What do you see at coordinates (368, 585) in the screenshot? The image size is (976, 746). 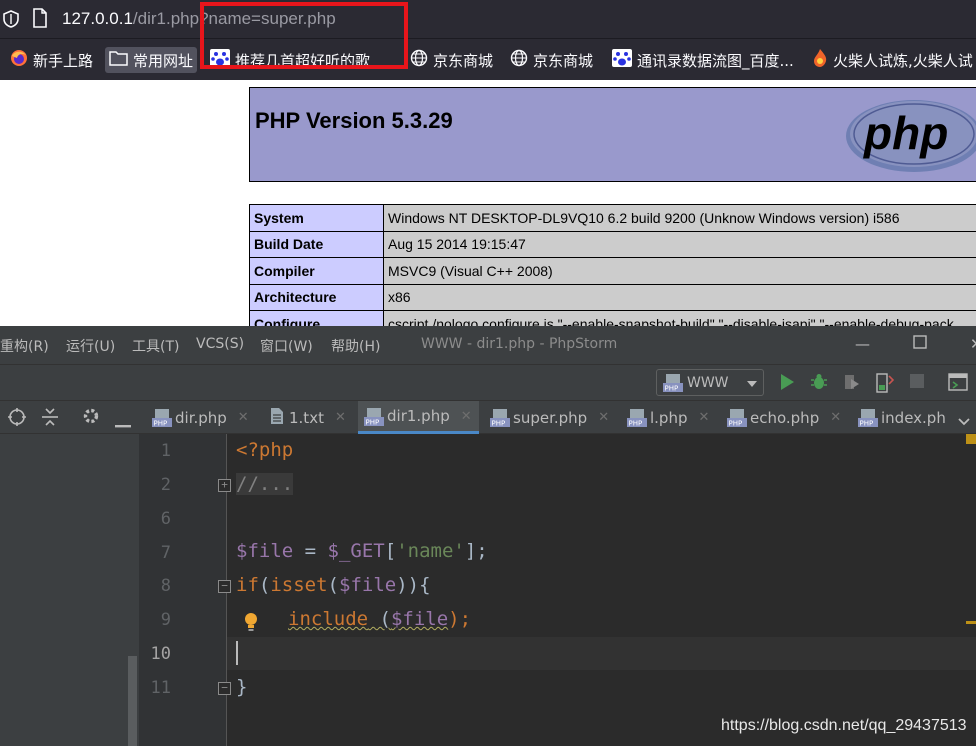 I see `code-token: $file` at bounding box center [368, 585].